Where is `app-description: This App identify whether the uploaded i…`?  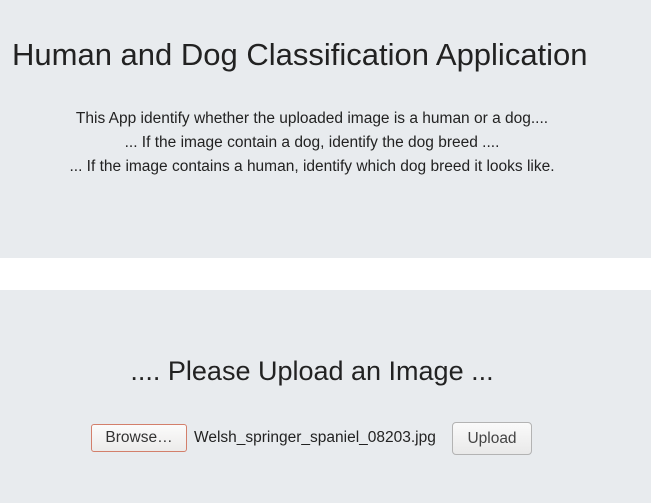 app-description: This App identify whether the uploaded i… is located at coordinates (312, 143).